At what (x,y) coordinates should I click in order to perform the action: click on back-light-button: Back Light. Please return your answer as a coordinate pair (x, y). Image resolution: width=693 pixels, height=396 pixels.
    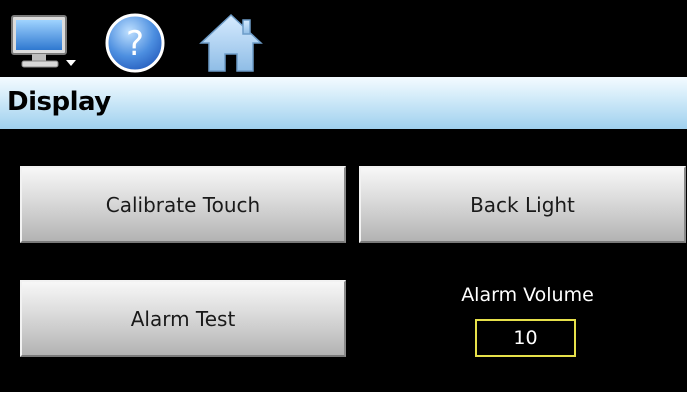
    Looking at the image, I should click on (522, 204).